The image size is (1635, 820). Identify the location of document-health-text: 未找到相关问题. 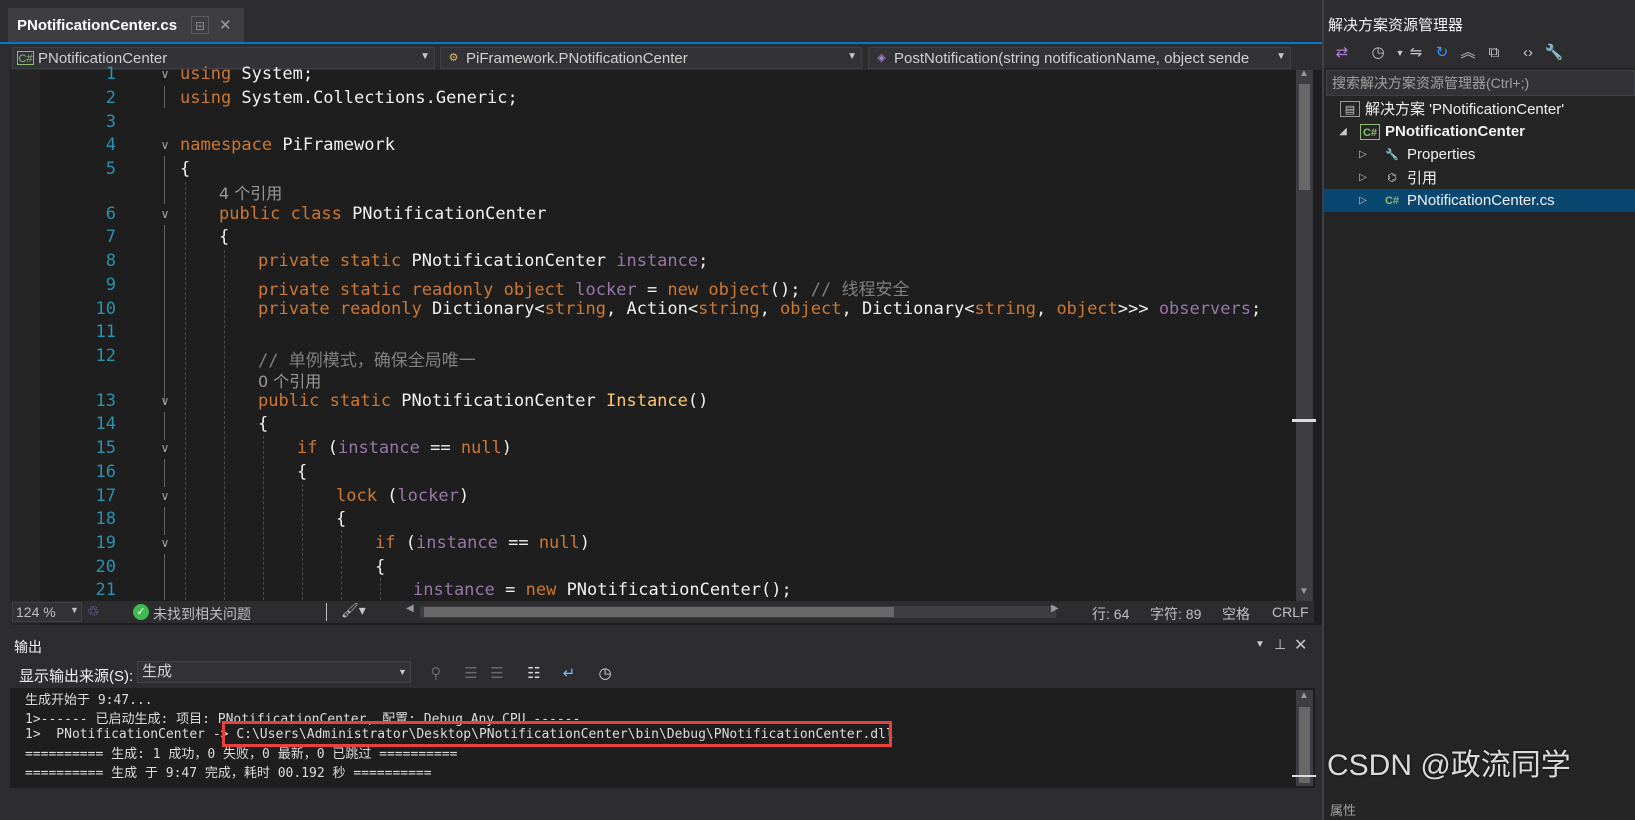
(202, 614).